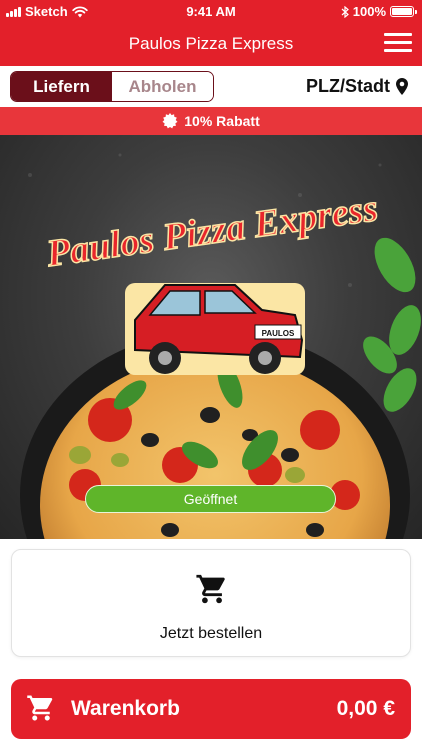 Image resolution: width=422 pixels, height=750 pixels. What do you see at coordinates (345, 11) in the screenshot?
I see `bluetooth-icon` at bounding box center [345, 11].